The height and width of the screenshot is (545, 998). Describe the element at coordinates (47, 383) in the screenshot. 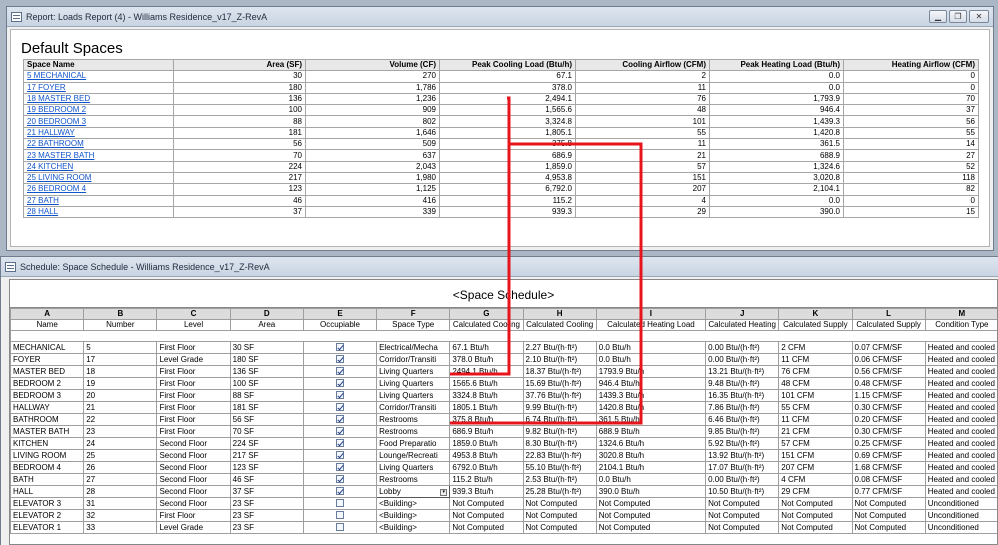

I see `schedule-cell: BEDROOM 2` at that location.